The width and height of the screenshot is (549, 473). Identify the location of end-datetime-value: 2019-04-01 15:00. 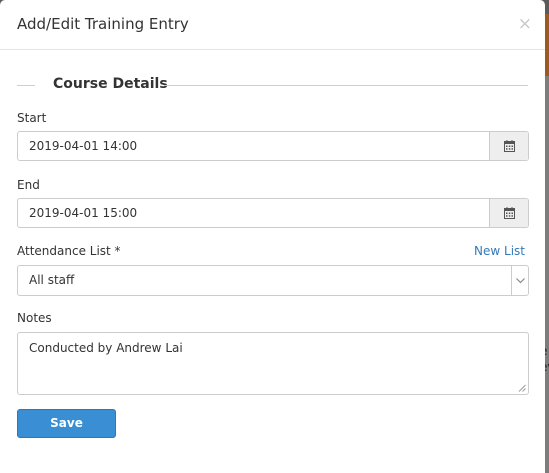
(253, 213).